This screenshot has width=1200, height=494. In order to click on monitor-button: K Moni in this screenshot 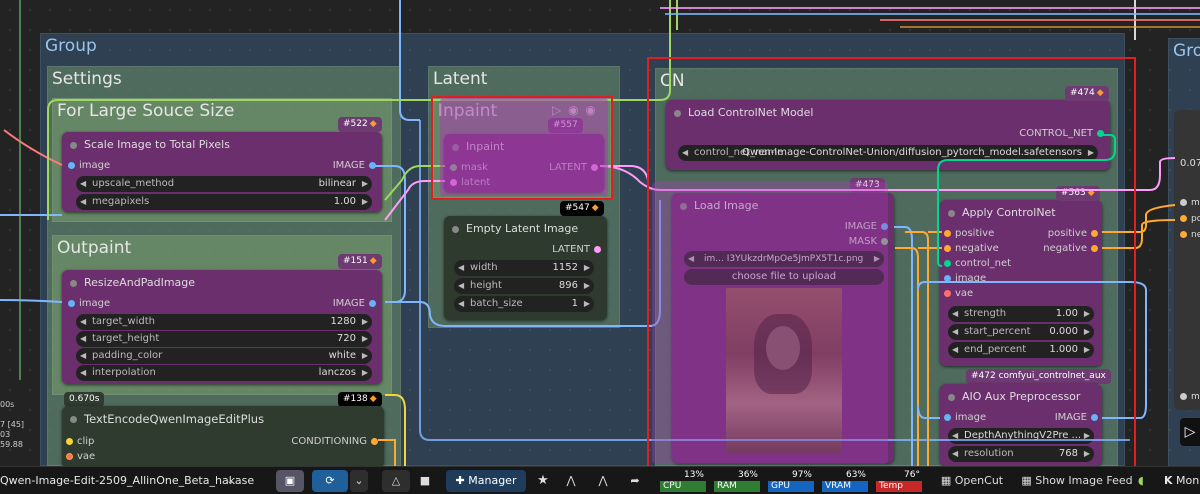, I will do `click(1182, 481)`.